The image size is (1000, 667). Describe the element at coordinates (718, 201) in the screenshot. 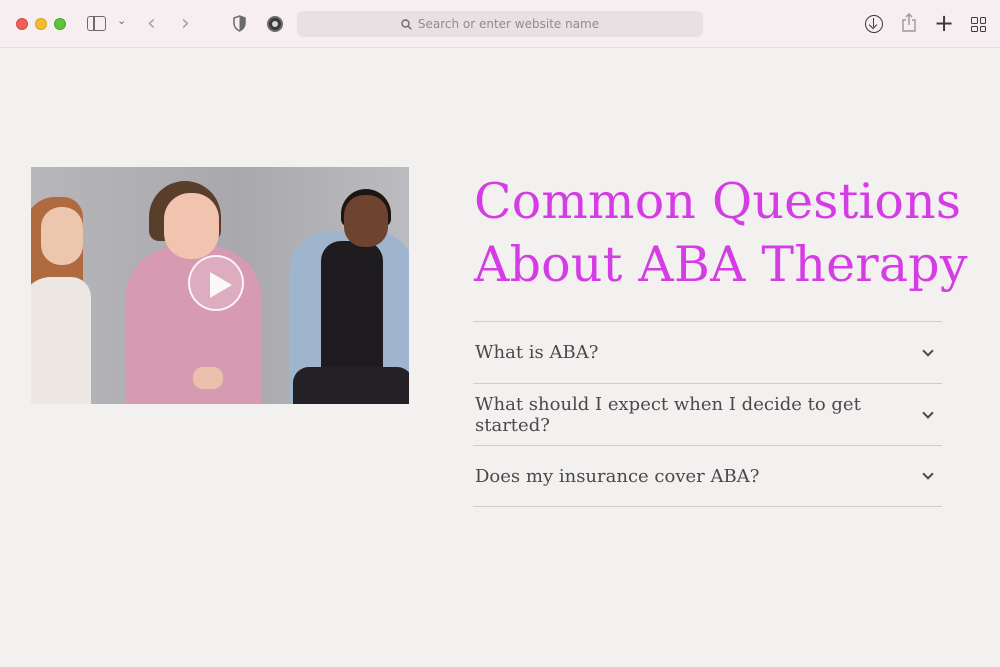

I see `page-title-line-1: Common Questions` at that location.